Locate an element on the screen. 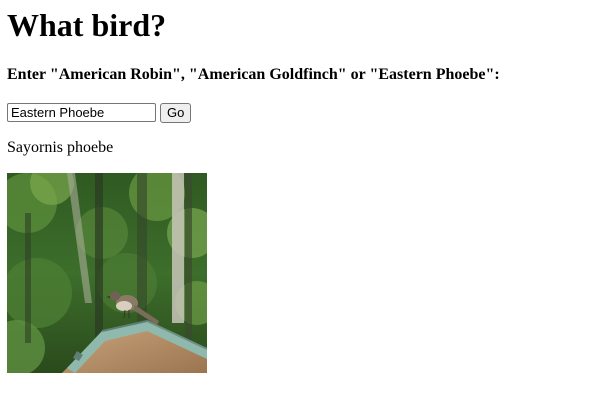 The height and width of the screenshot is (400, 600). page-title: What bird? is located at coordinates (87, 25).